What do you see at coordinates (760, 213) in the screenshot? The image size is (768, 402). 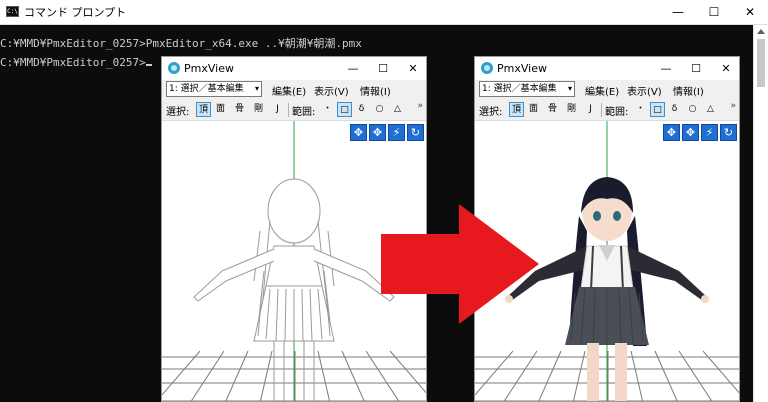 I see `vertical-scrollbar` at bounding box center [760, 213].